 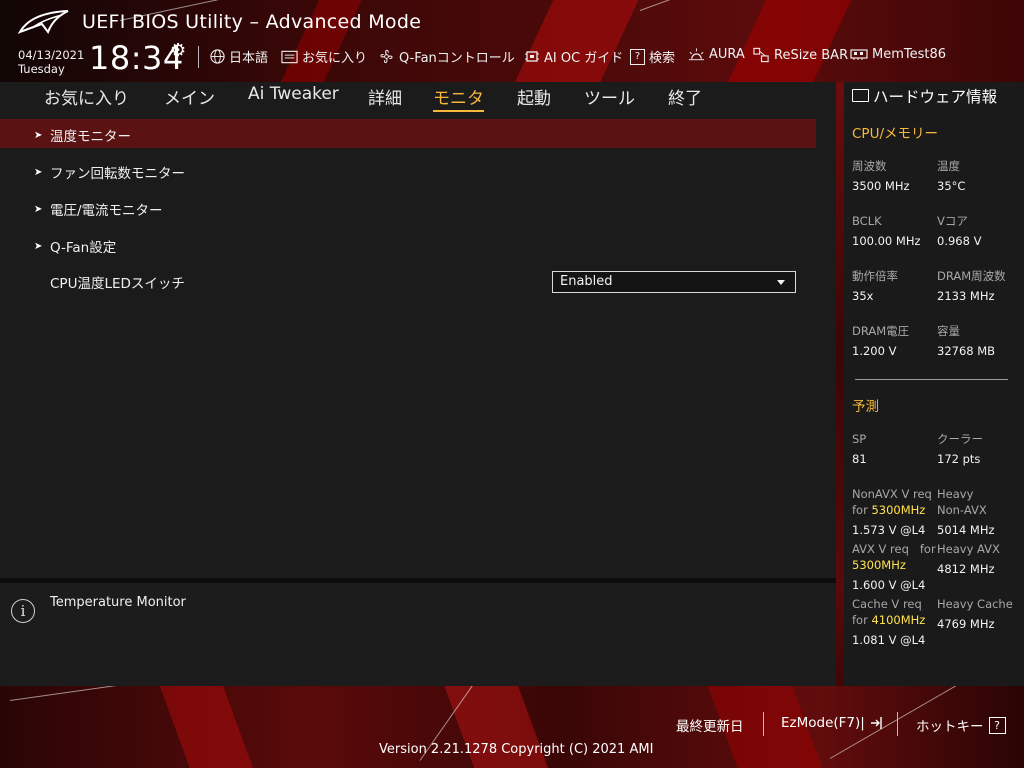 I want to click on day-text: Tuesday, so click(x=41, y=69).